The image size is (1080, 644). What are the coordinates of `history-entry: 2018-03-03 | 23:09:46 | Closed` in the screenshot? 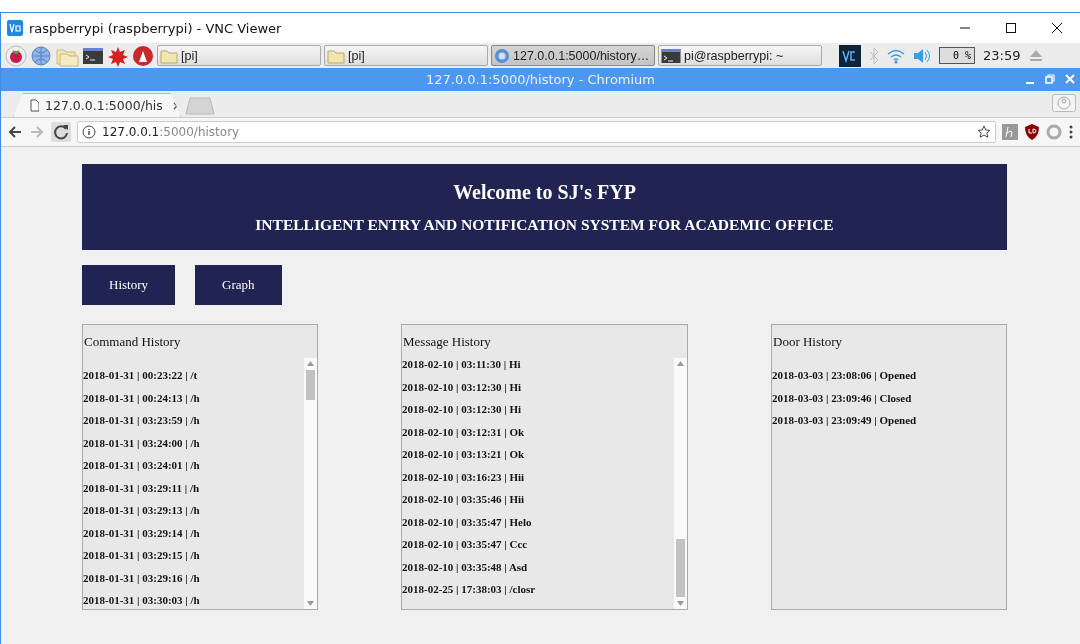 It's located at (842, 398).